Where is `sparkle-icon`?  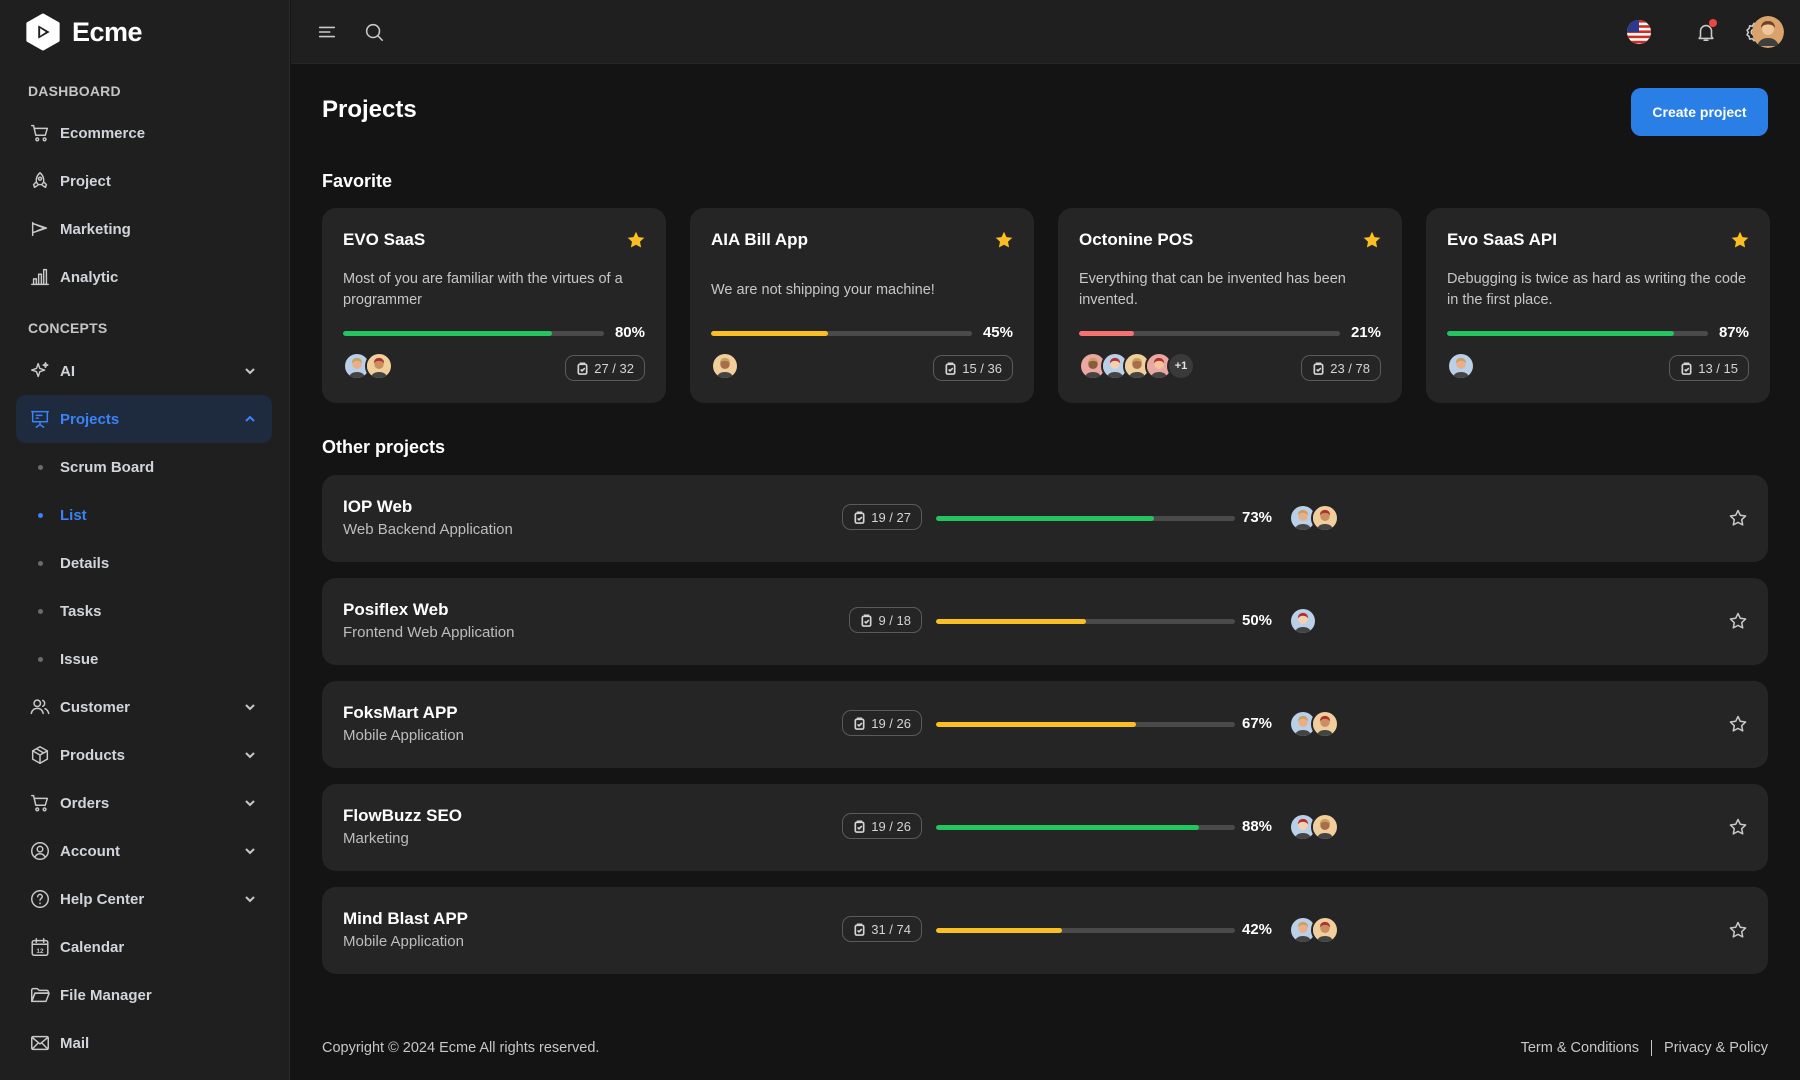
sparkle-icon is located at coordinates (40, 371).